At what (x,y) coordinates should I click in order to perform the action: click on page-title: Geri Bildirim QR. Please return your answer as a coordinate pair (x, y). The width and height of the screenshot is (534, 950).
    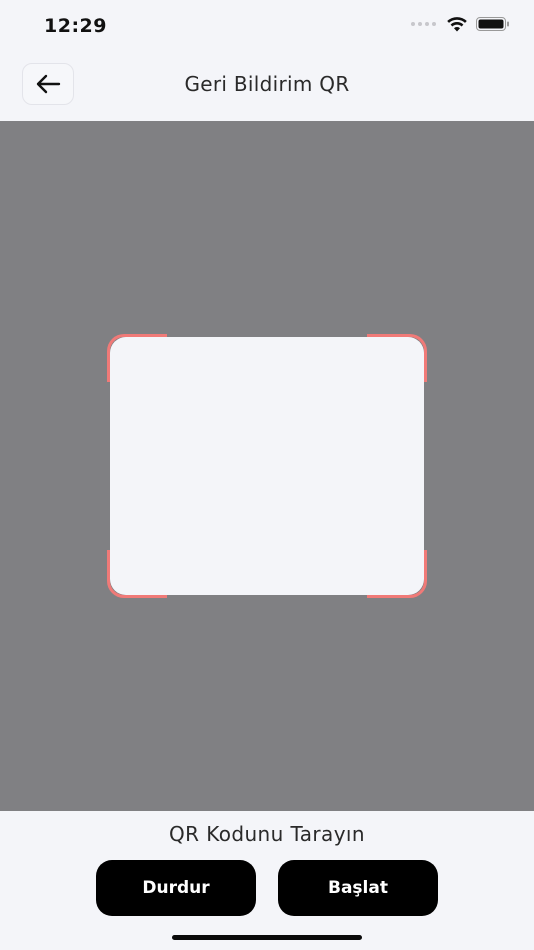
    Looking at the image, I should click on (267, 84).